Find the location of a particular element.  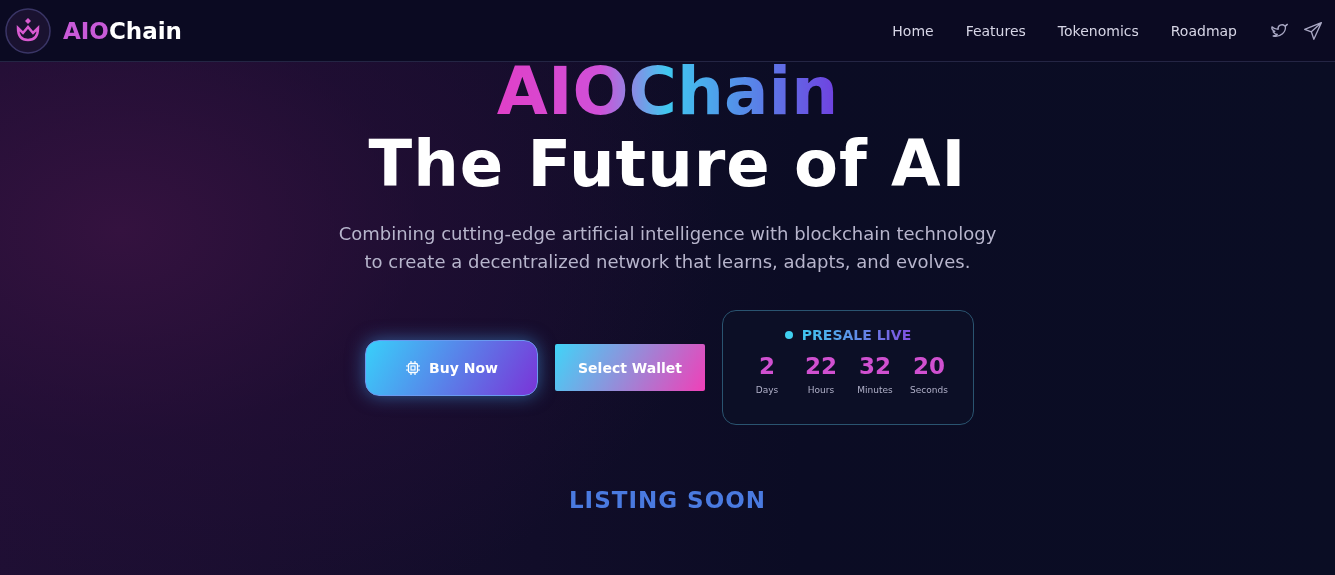

countdown-value: 2 is located at coordinates (767, 366).